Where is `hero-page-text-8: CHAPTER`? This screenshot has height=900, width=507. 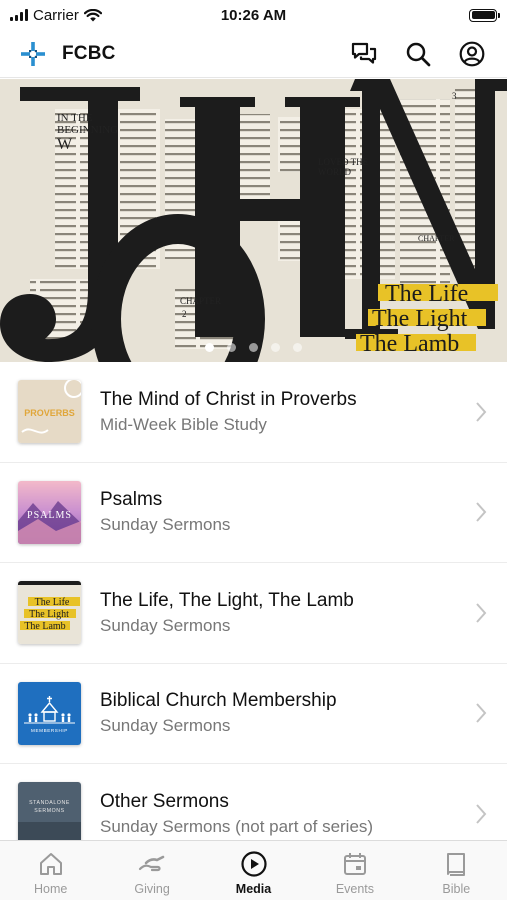
hero-page-text-8: CHAPTER is located at coordinates (436, 238).